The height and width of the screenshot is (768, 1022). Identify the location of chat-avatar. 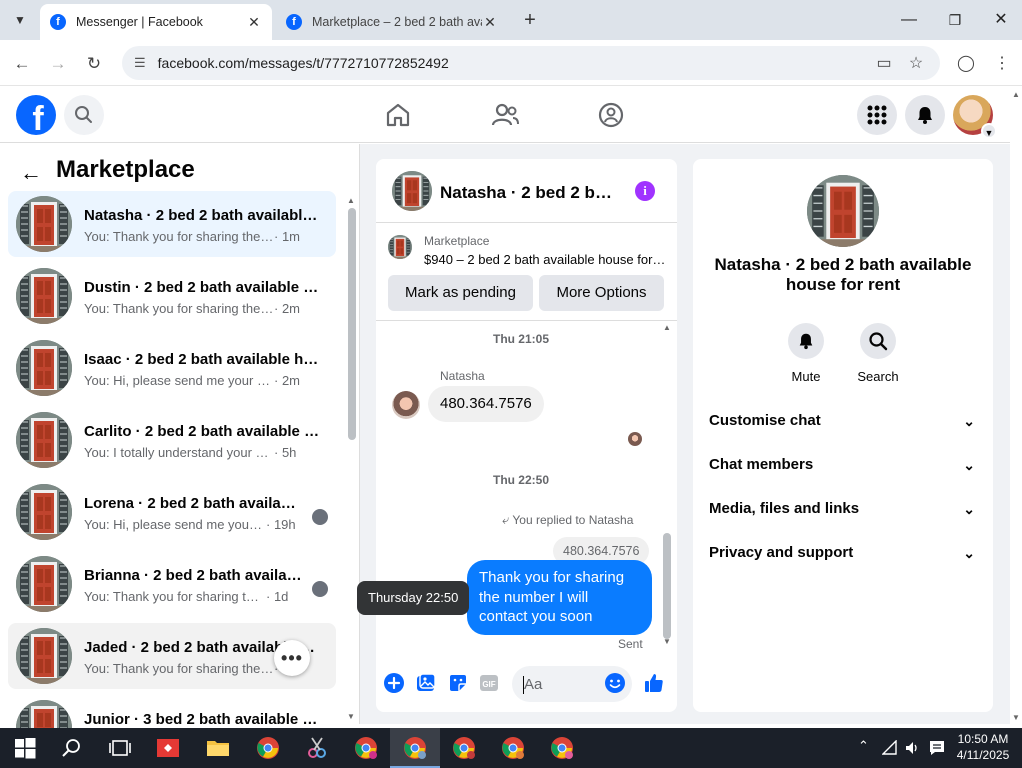
(412, 191).